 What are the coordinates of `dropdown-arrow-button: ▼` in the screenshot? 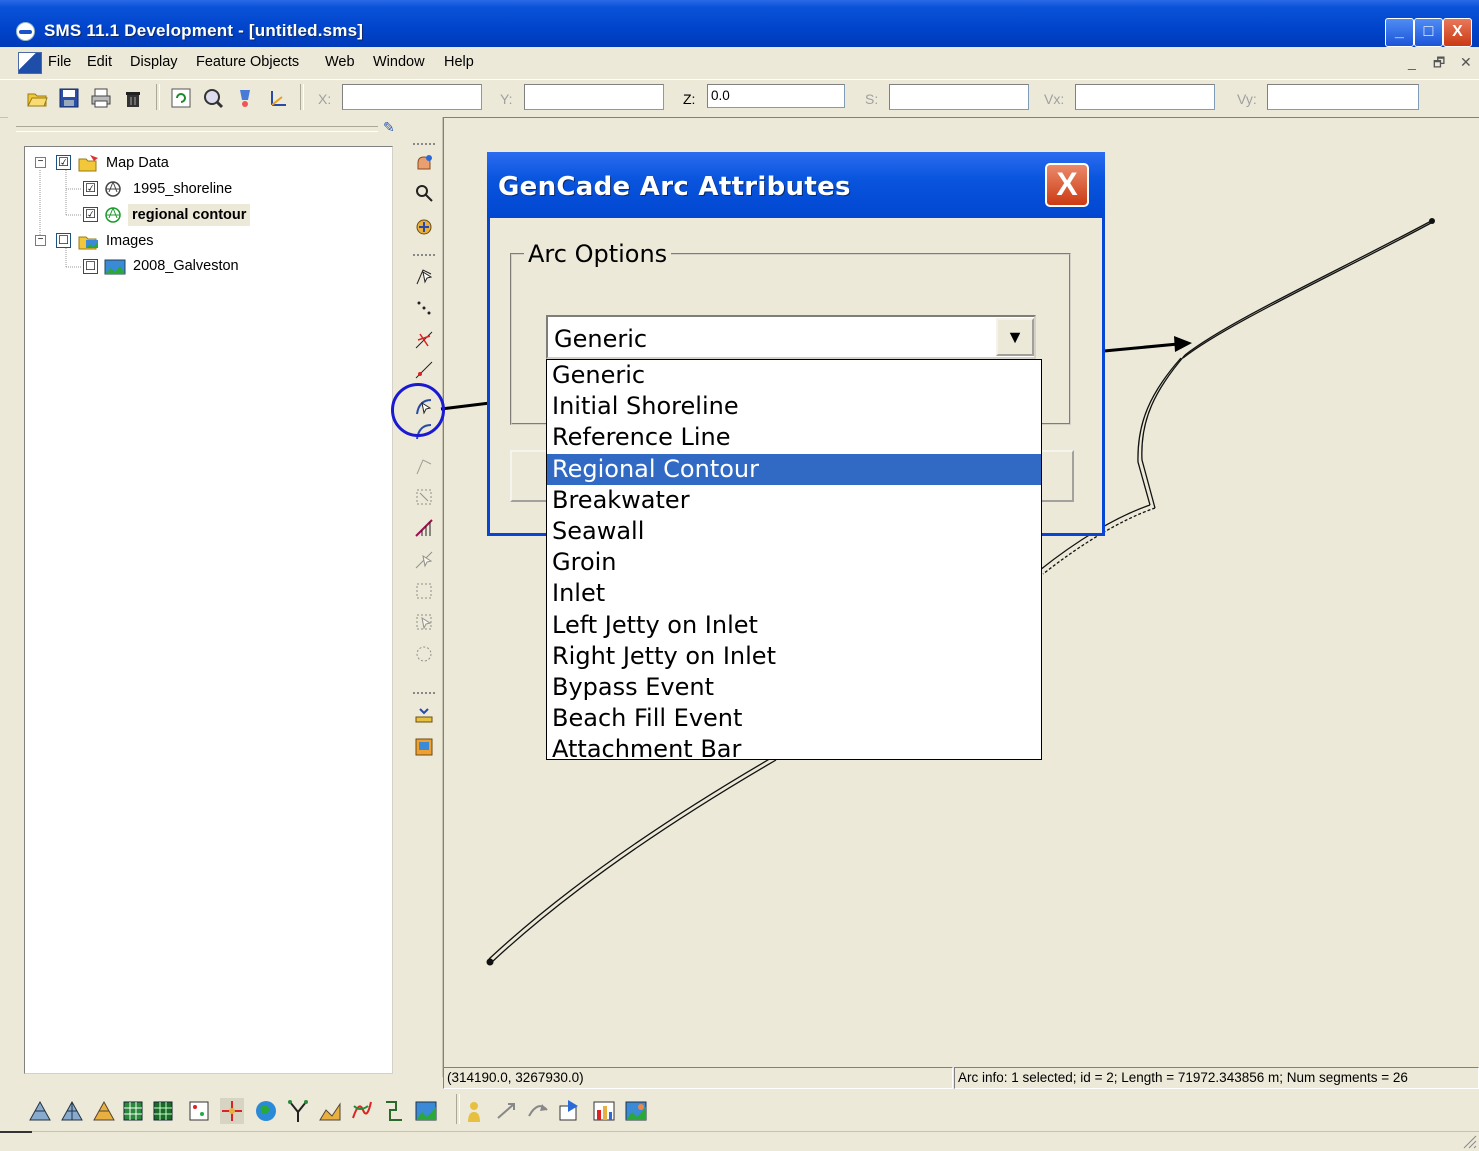 It's located at (1015, 337).